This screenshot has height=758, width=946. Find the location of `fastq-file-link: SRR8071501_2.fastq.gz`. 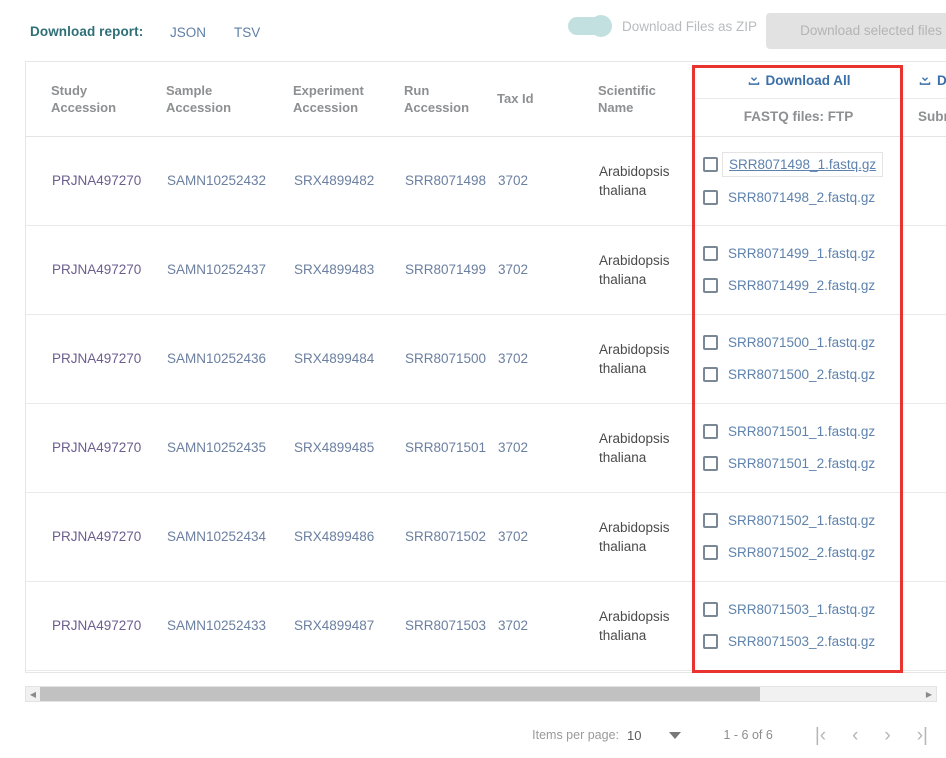

fastq-file-link: SRR8071501_2.fastq.gz is located at coordinates (801, 463).